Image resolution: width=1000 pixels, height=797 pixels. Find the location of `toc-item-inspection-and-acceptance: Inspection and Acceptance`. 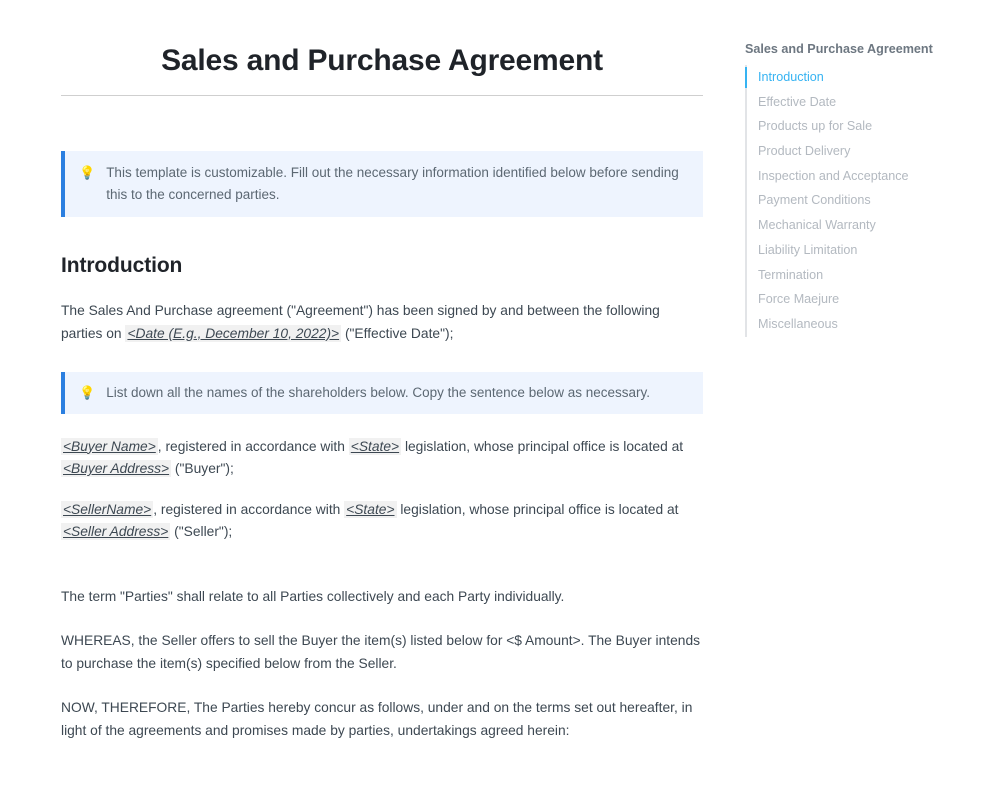

toc-item-inspection-and-acceptance: Inspection and Acceptance is located at coordinates (865, 176).